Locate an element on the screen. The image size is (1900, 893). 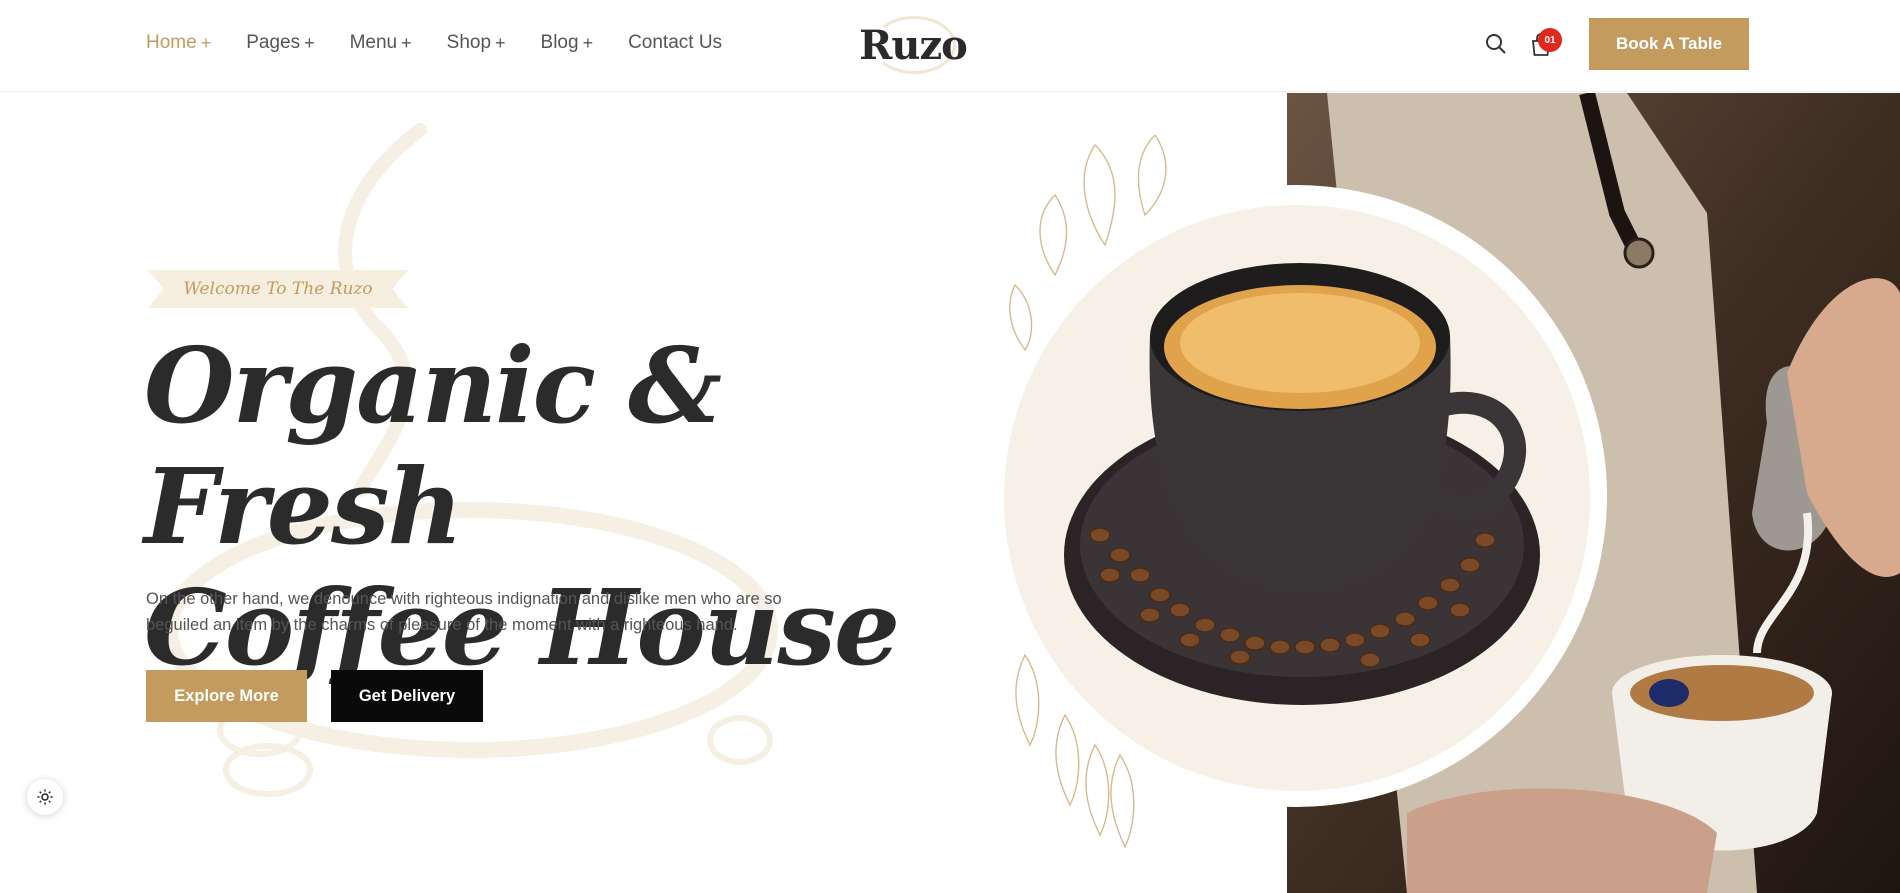
nav-label: Contact Us is located at coordinates (675, 42).